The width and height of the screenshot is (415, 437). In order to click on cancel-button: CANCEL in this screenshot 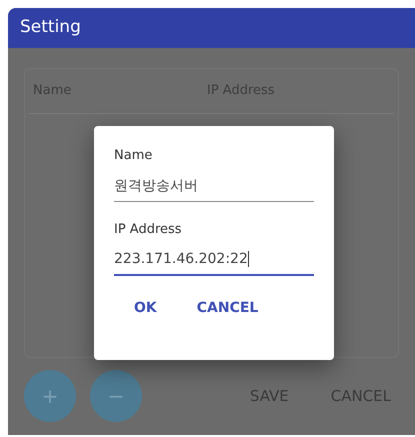, I will do `click(227, 308)`.